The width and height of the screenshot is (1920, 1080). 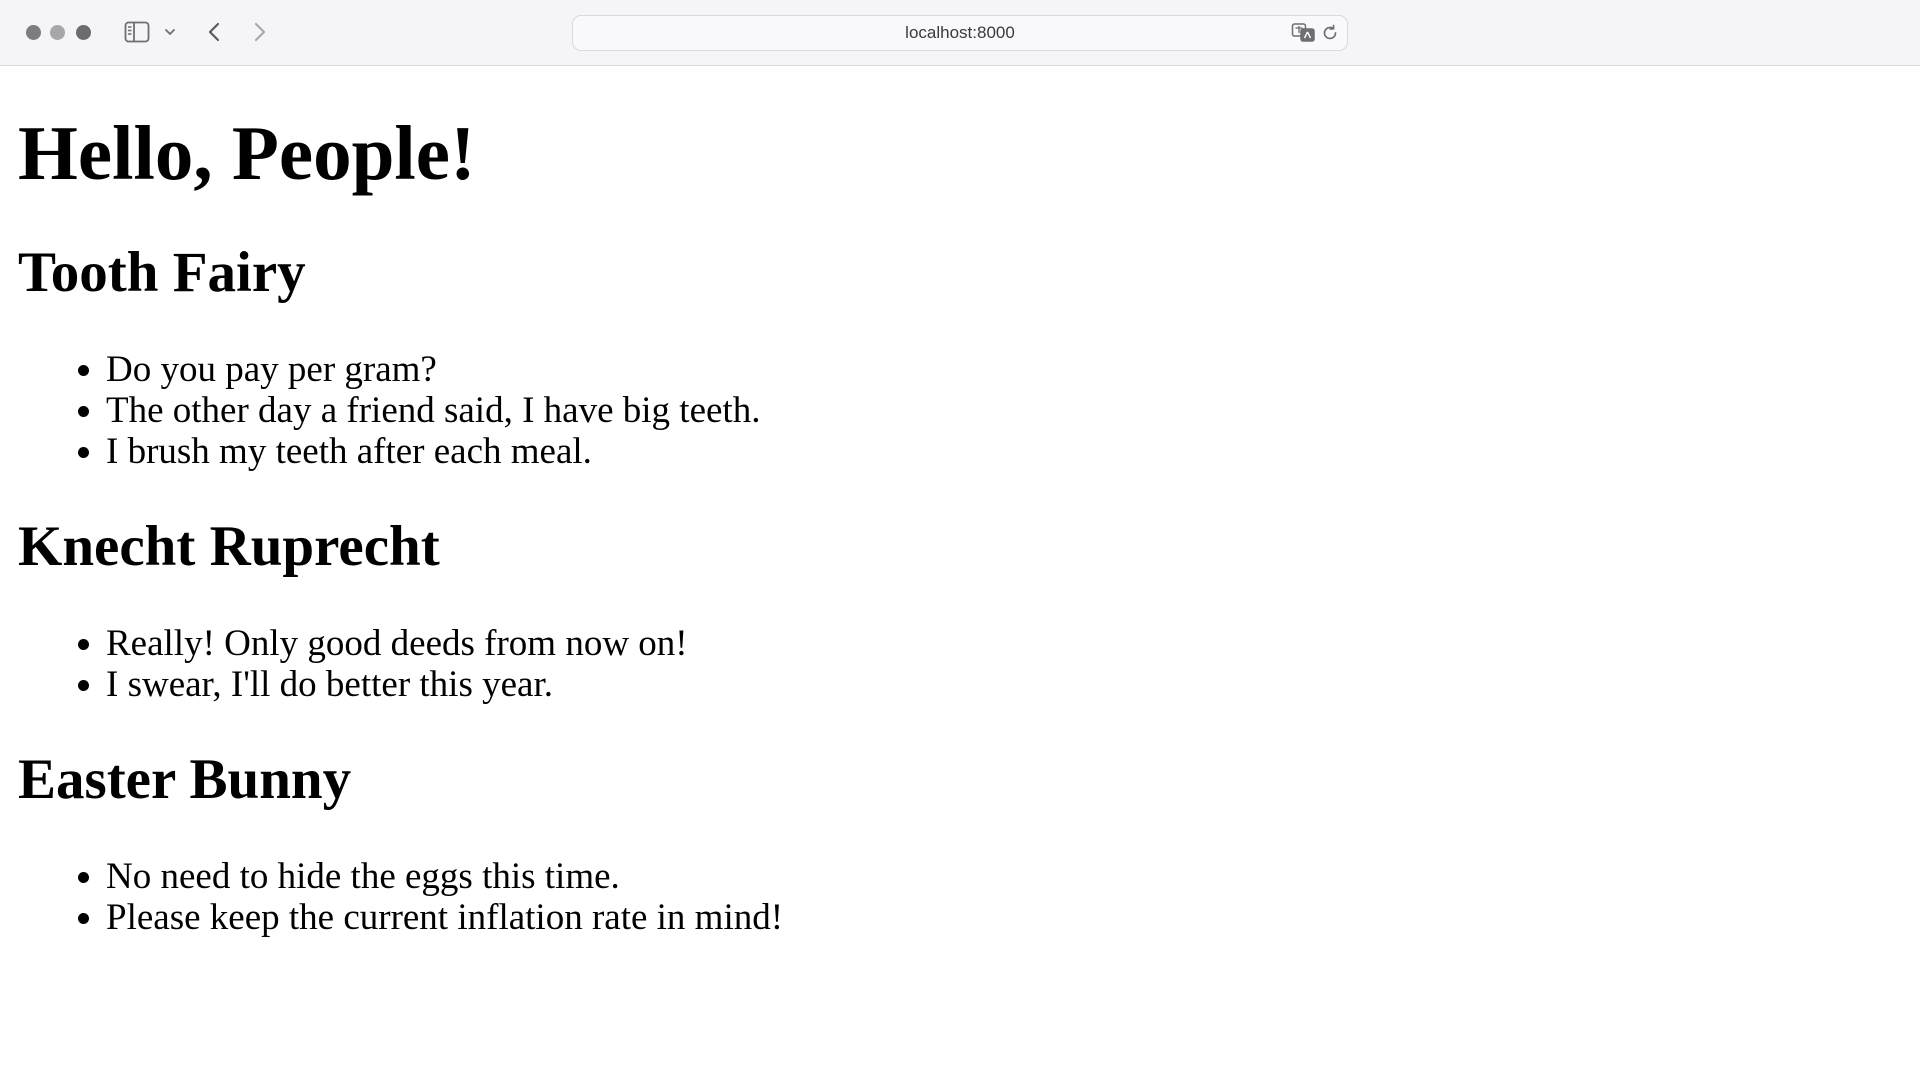 I want to click on page-title: Hello, People!, so click(x=247, y=153).